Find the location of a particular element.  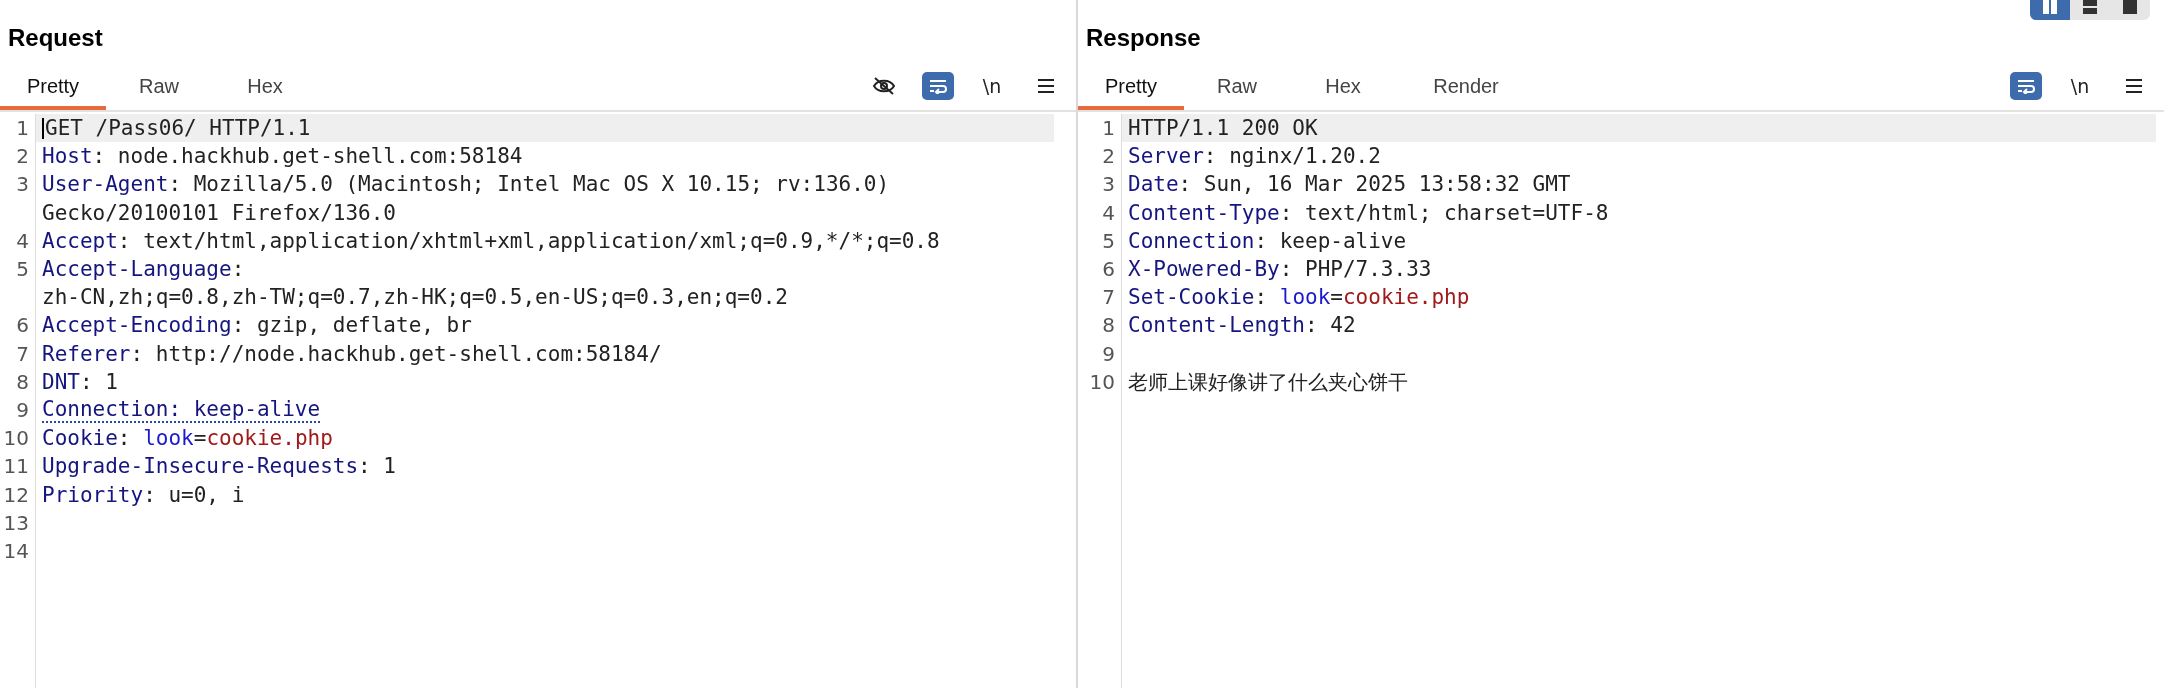

code-text: : 42 is located at coordinates (1330, 326).